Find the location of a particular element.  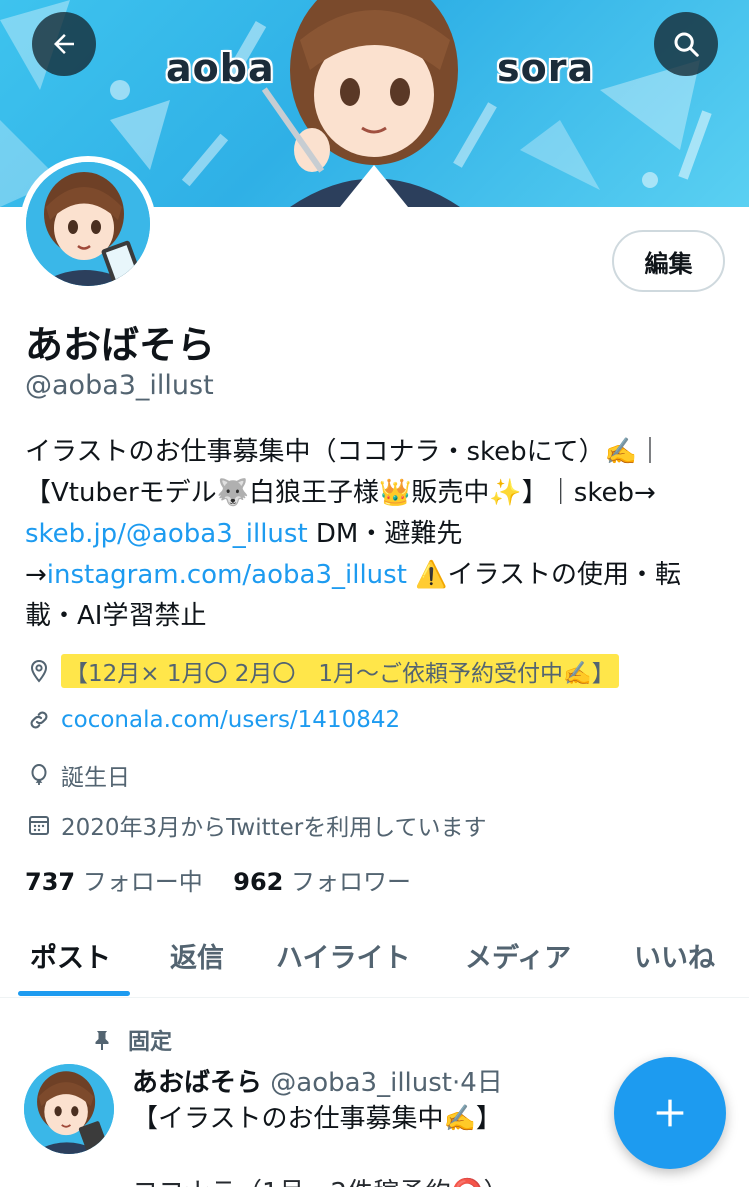

banner-text-left: aoba is located at coordinates (220, 68).